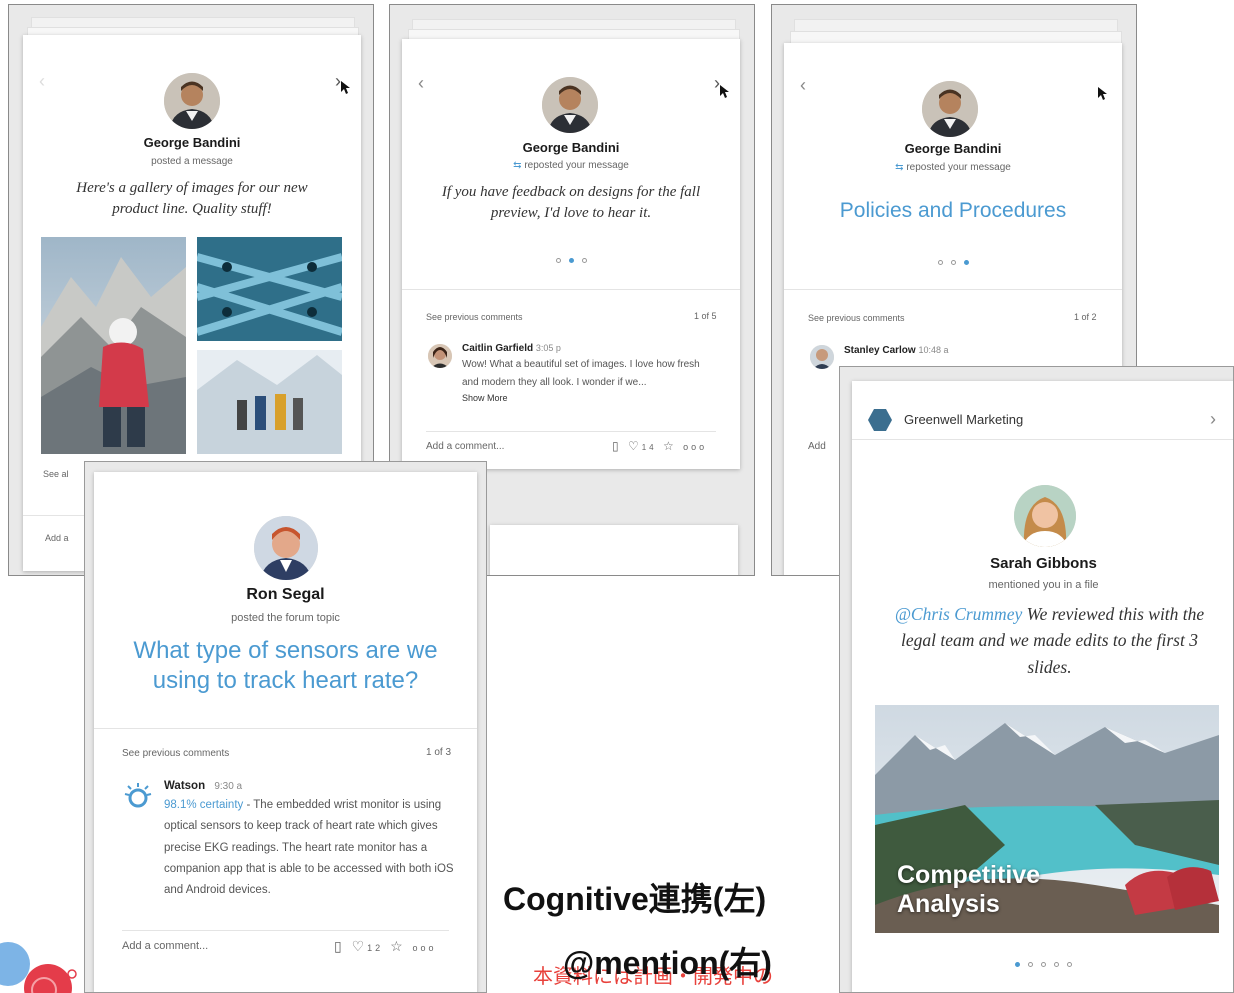 This screenshot has width=1234, height=993. I want to click on author-name: Ron Segal, so click(285, 595).